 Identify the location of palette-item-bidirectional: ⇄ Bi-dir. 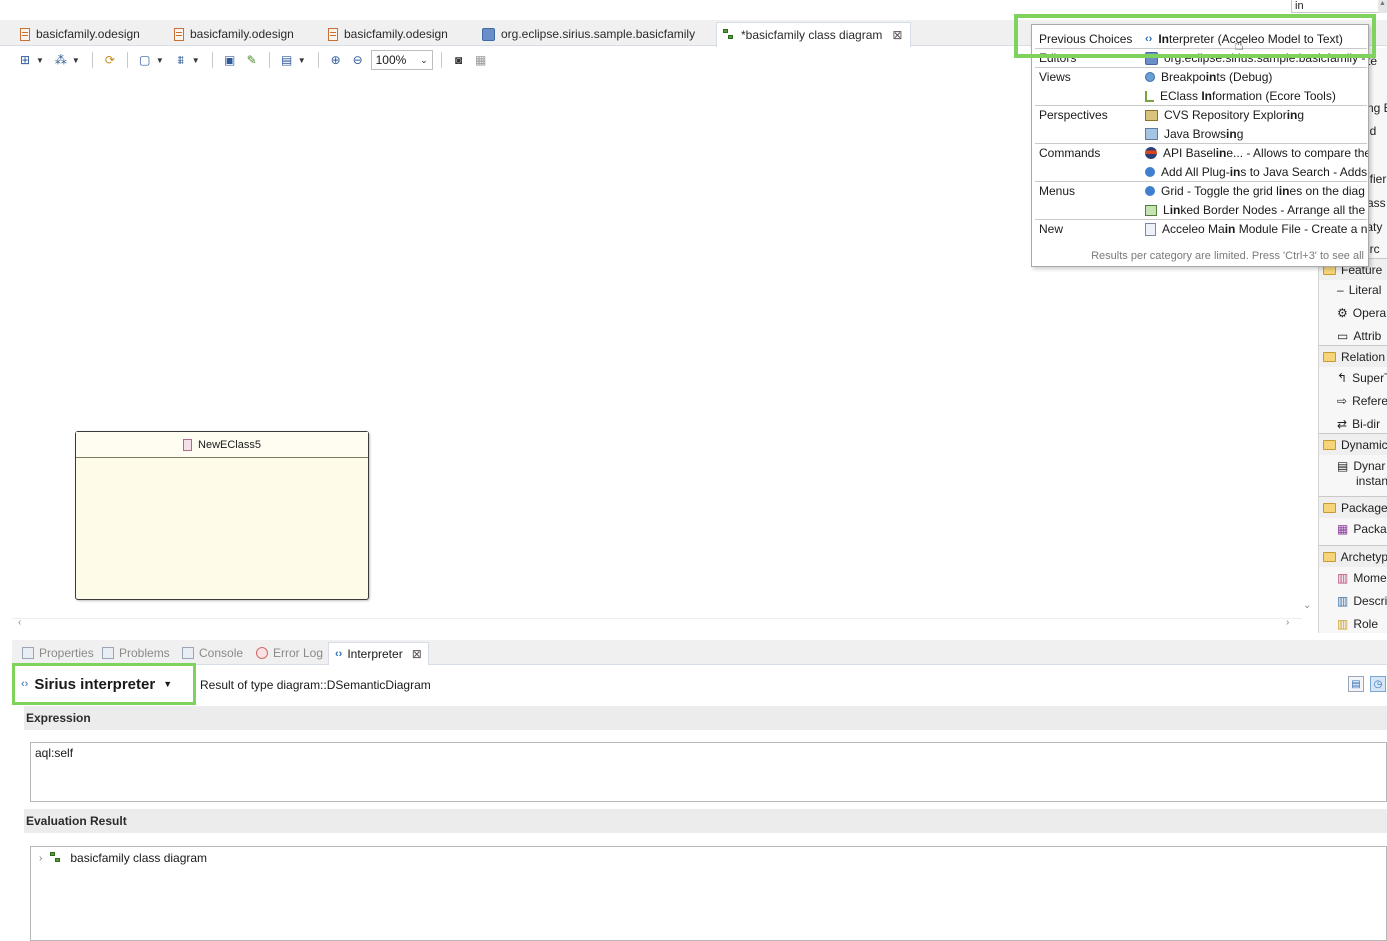
(1358, 424).